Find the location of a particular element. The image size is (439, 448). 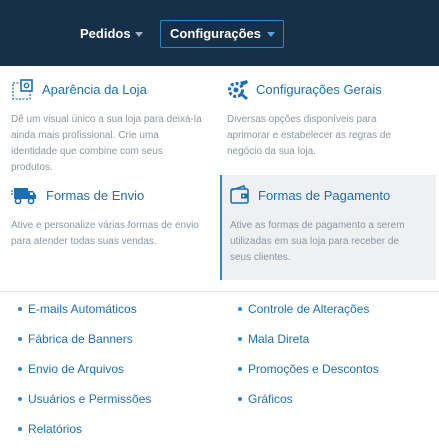

link-label: Relatórios is located at coordinates (55, 429).